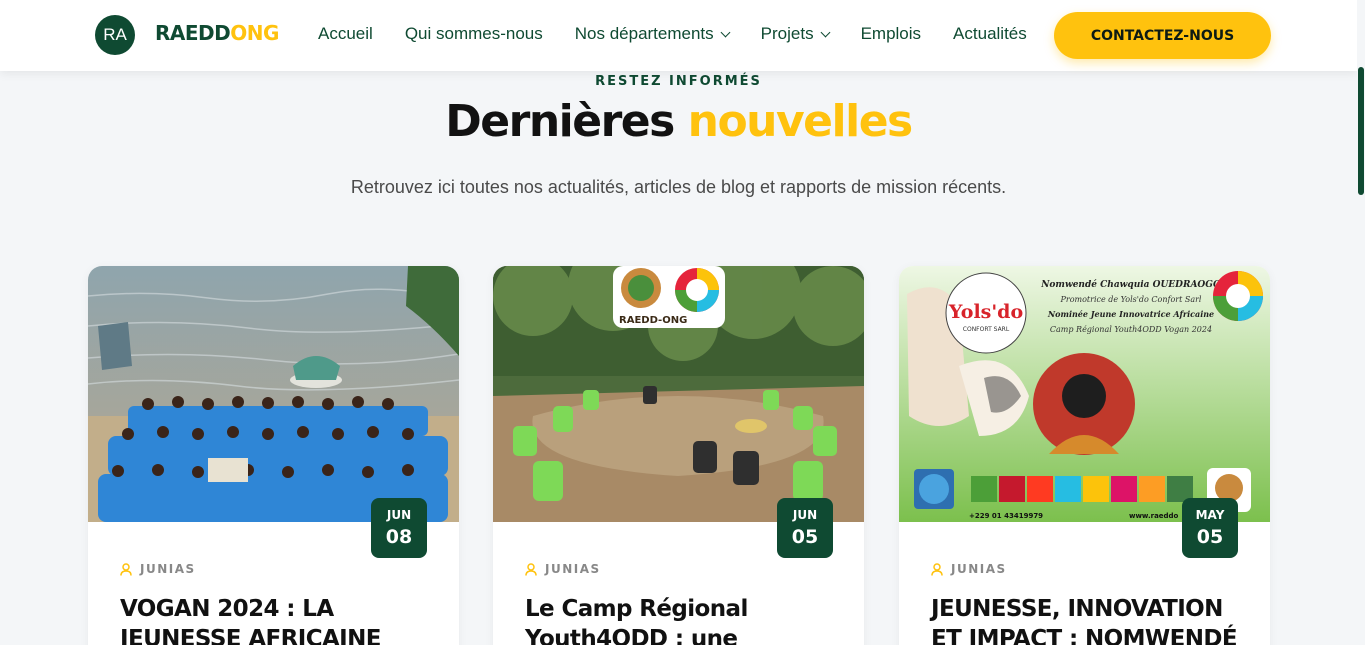 The width and height of the screenshot is (1365, 645). I want to click on post-title: Le Camp Régional Youth4ODD : une, so click(685, 619).